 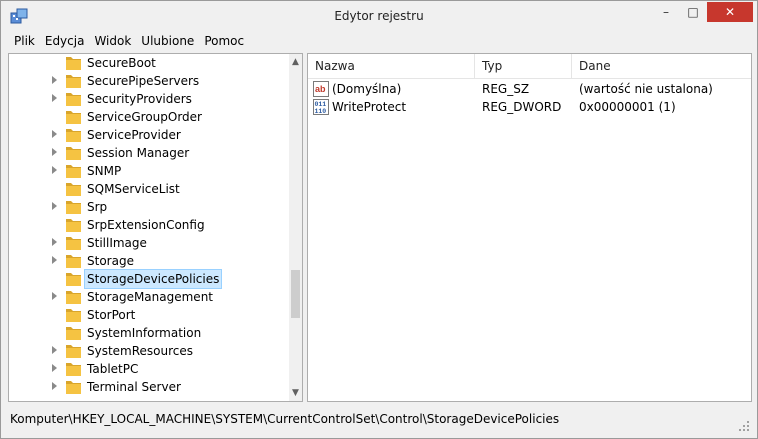 I want to click on tree-item-label: SrpExtensionConfig, so click(x=146, y=225).